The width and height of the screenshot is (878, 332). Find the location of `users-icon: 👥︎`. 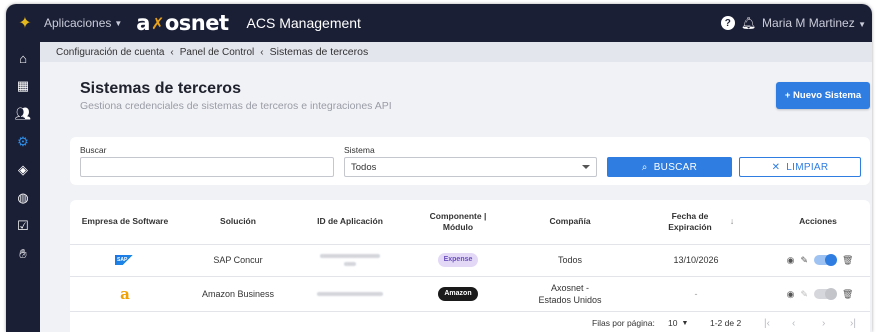

users-icon: 👥︎ is located at coordinates (23, 114).